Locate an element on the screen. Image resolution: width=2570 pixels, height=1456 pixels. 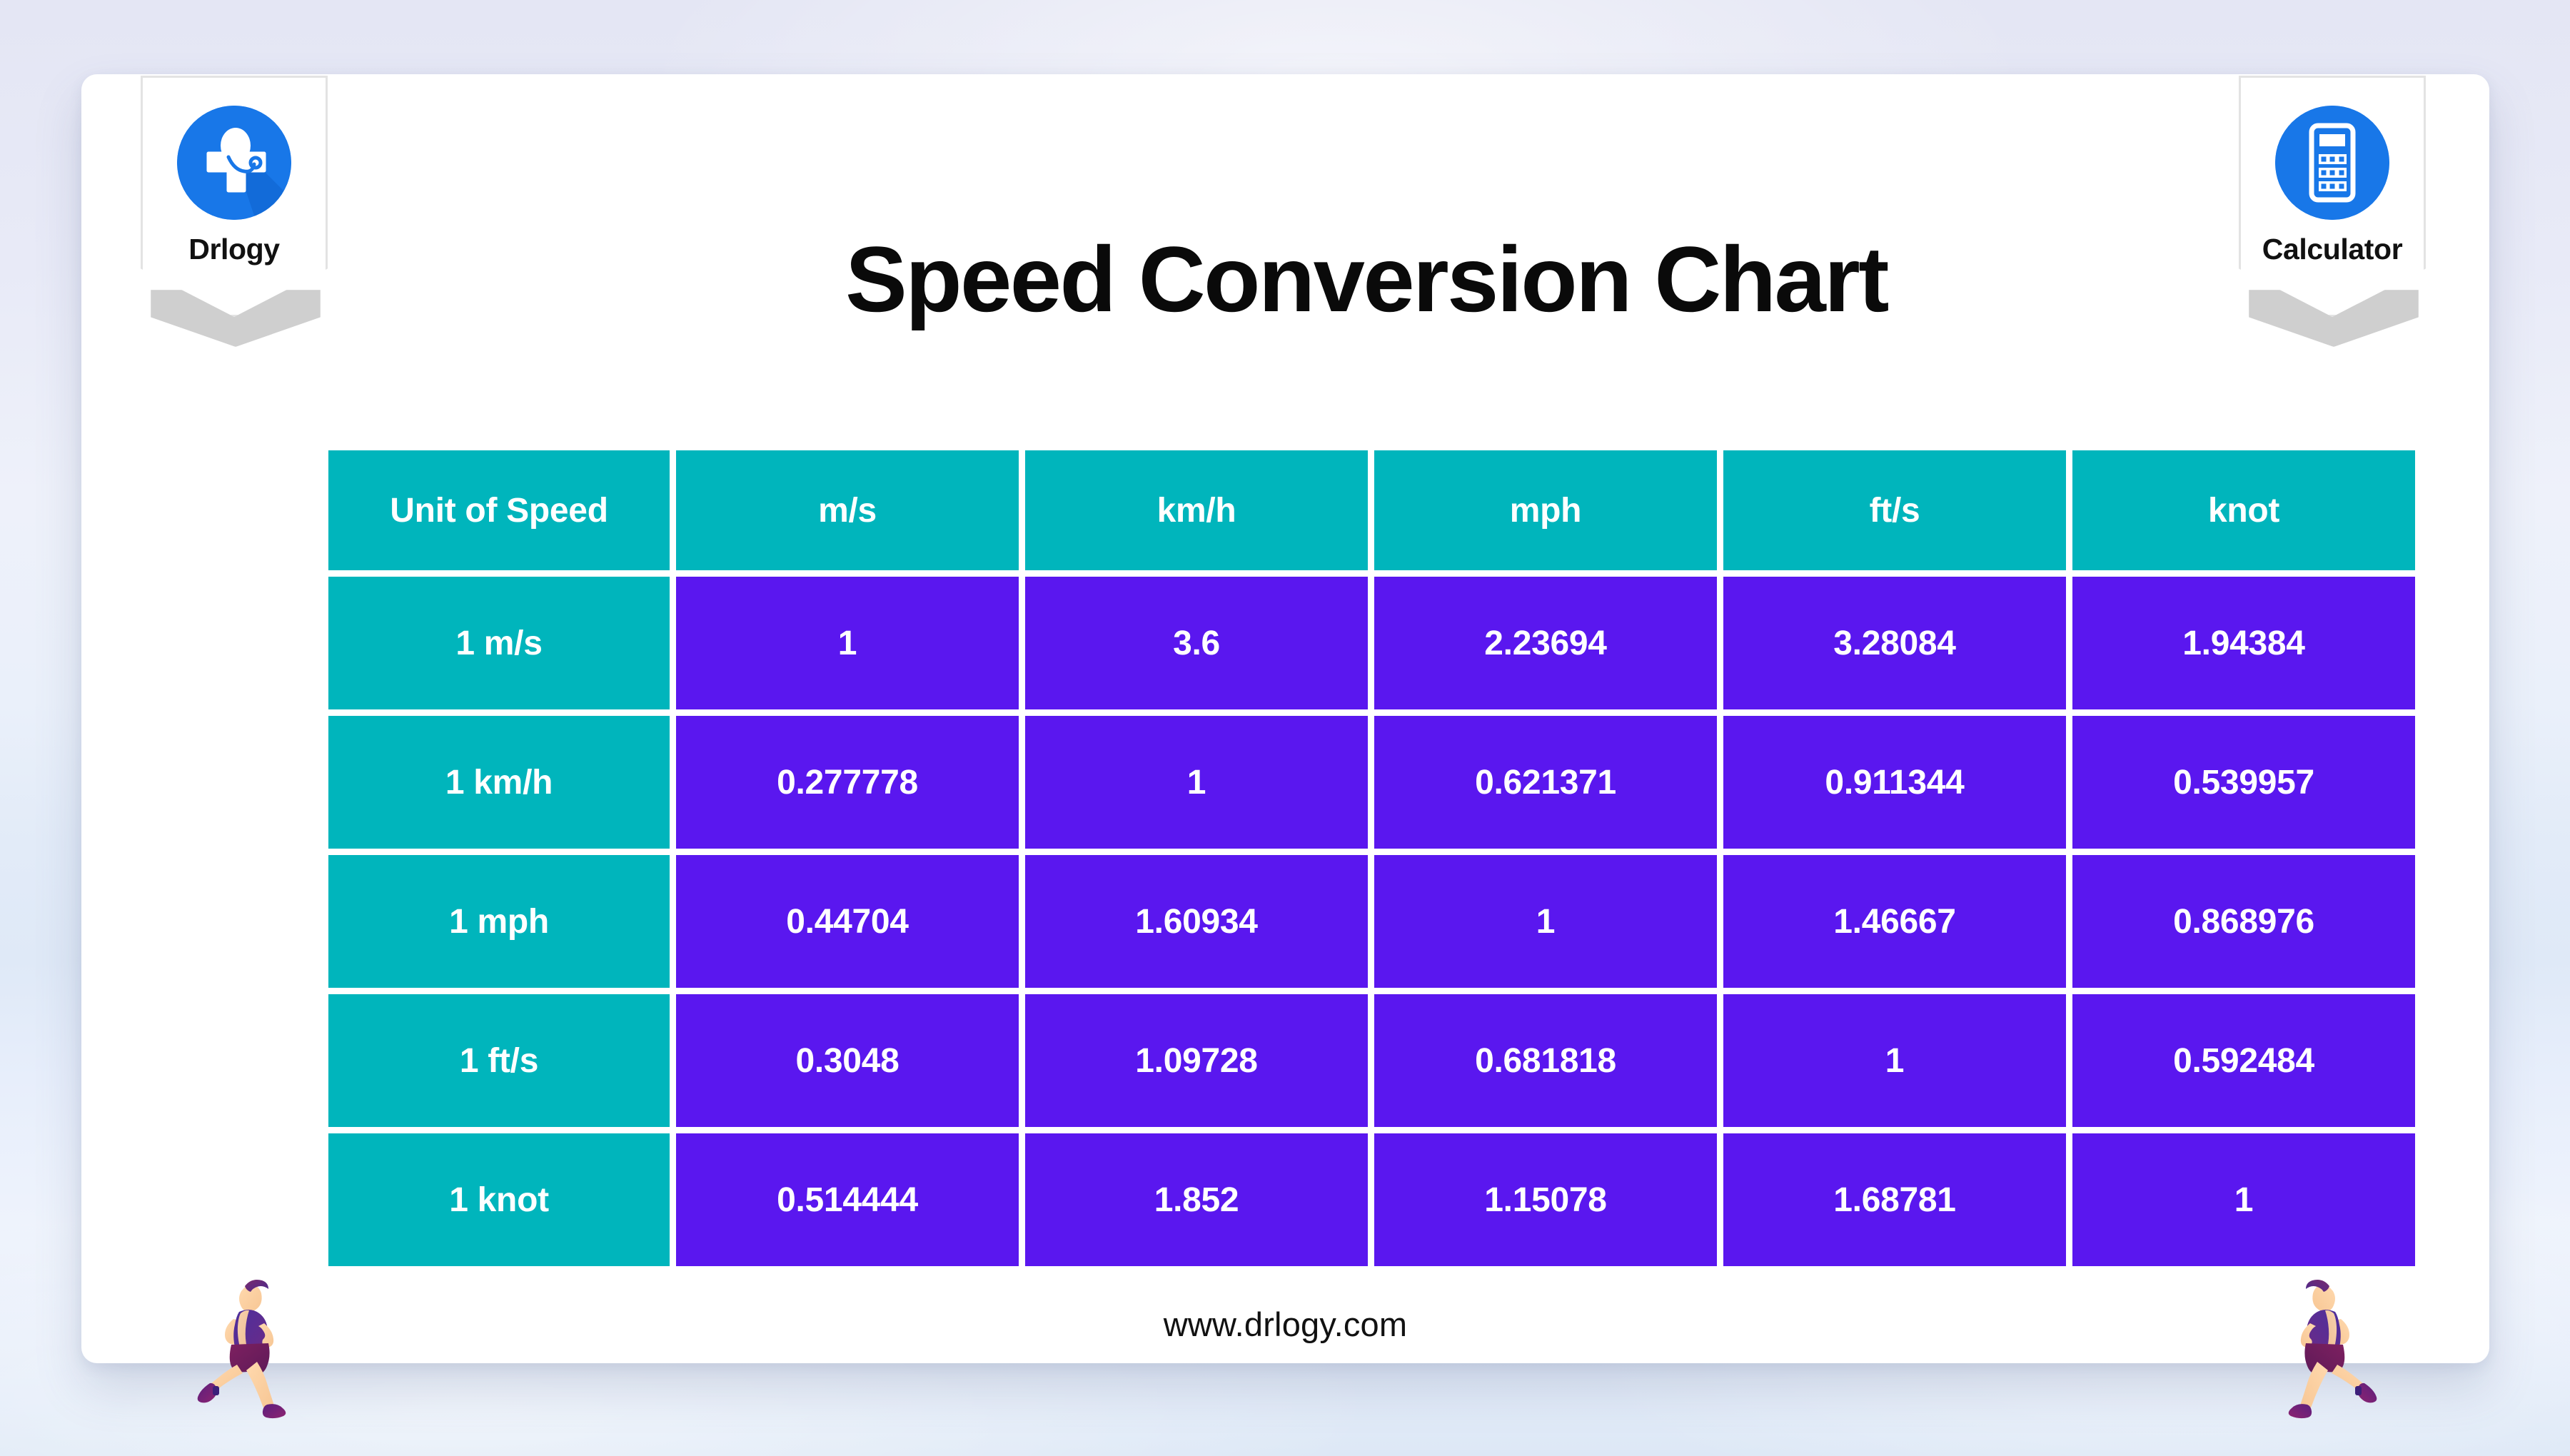
table-cell: 0.592484 is located at coordinates (2243, 1060).